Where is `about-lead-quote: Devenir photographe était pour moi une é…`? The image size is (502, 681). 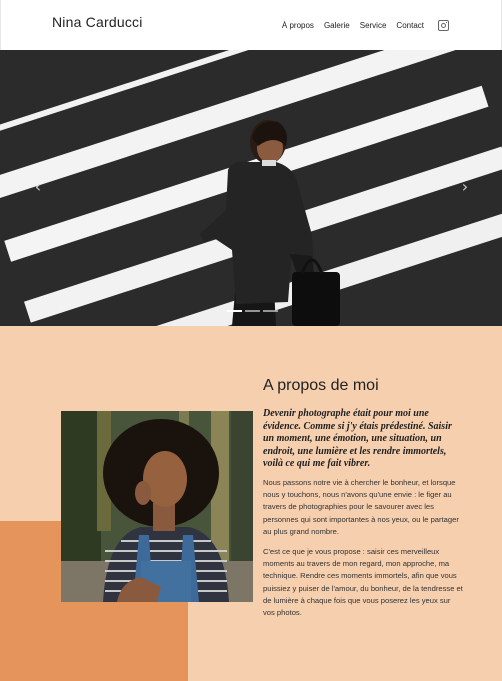
about-lead-quote: Devenir photographe était pour moi une é… is located at coordinates (357, 439).